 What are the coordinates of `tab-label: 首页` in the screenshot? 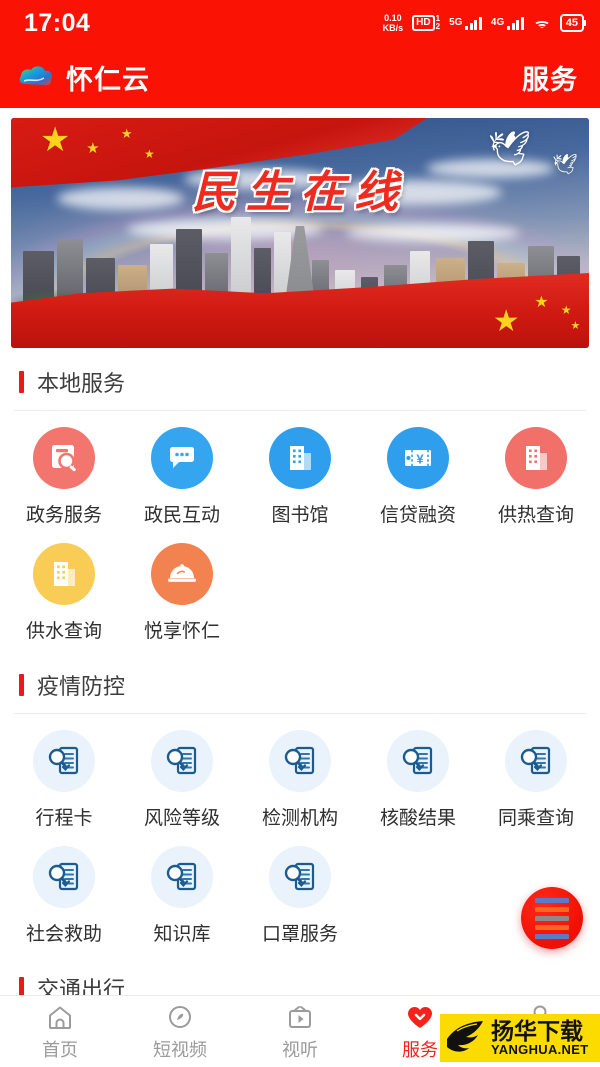 It's located at (60, 1049).